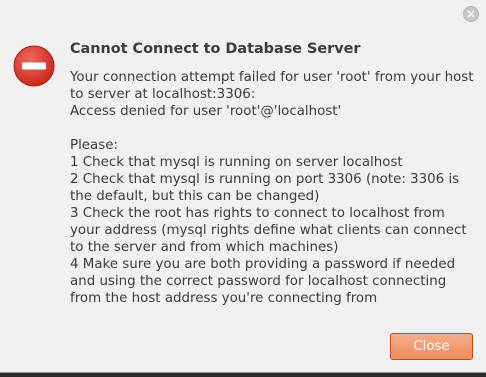  Describe the element at coordinates (431, 346) in the screenshot. I see `close-button: Close` at that location.